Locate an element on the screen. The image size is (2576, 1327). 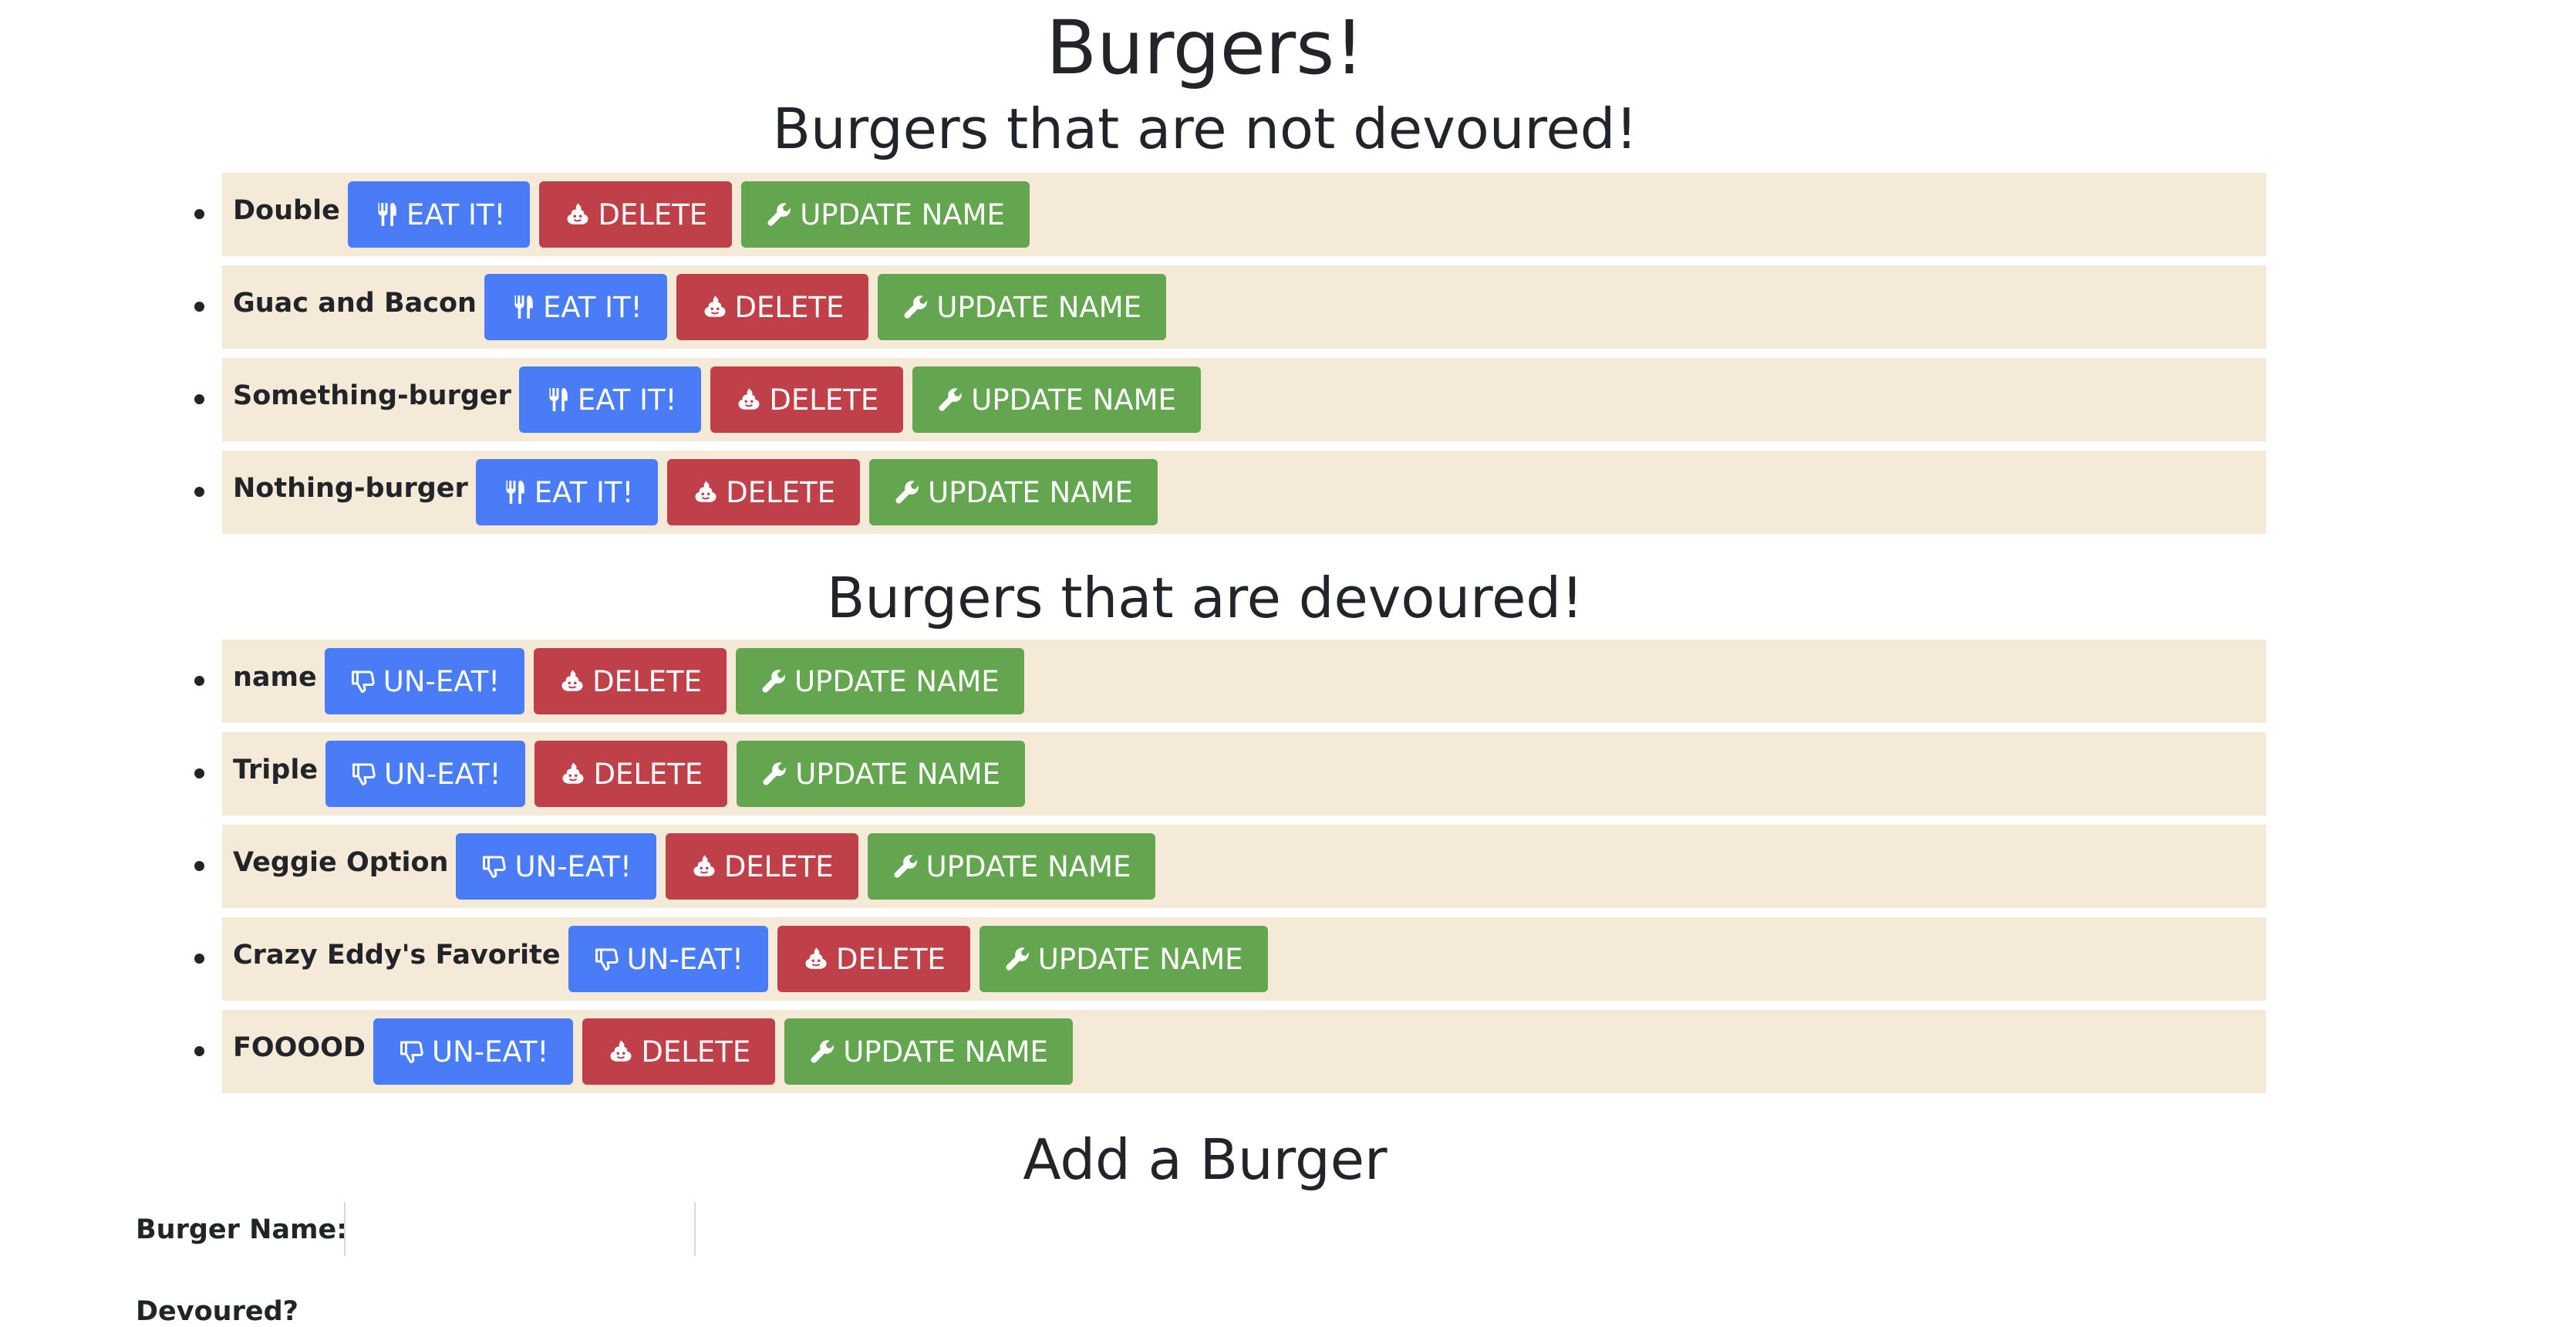
burger-name: FOOOOD is located at coordinates (299, 1047).